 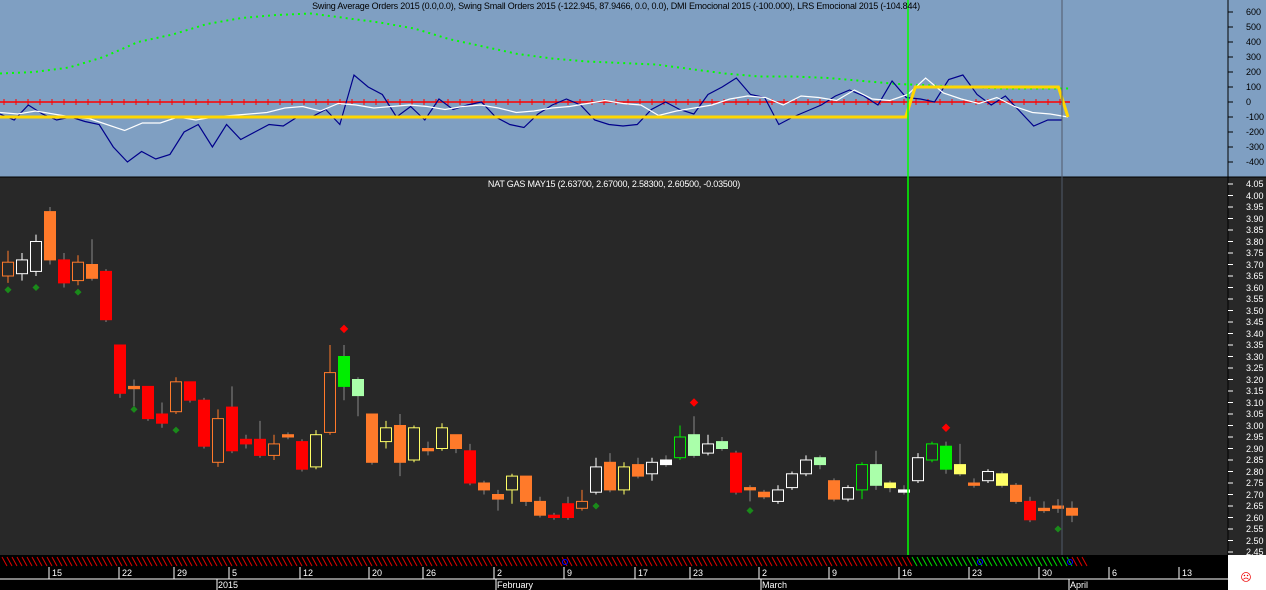 I want to click on x-tick-label: 30, so click(x=1047, y=573).